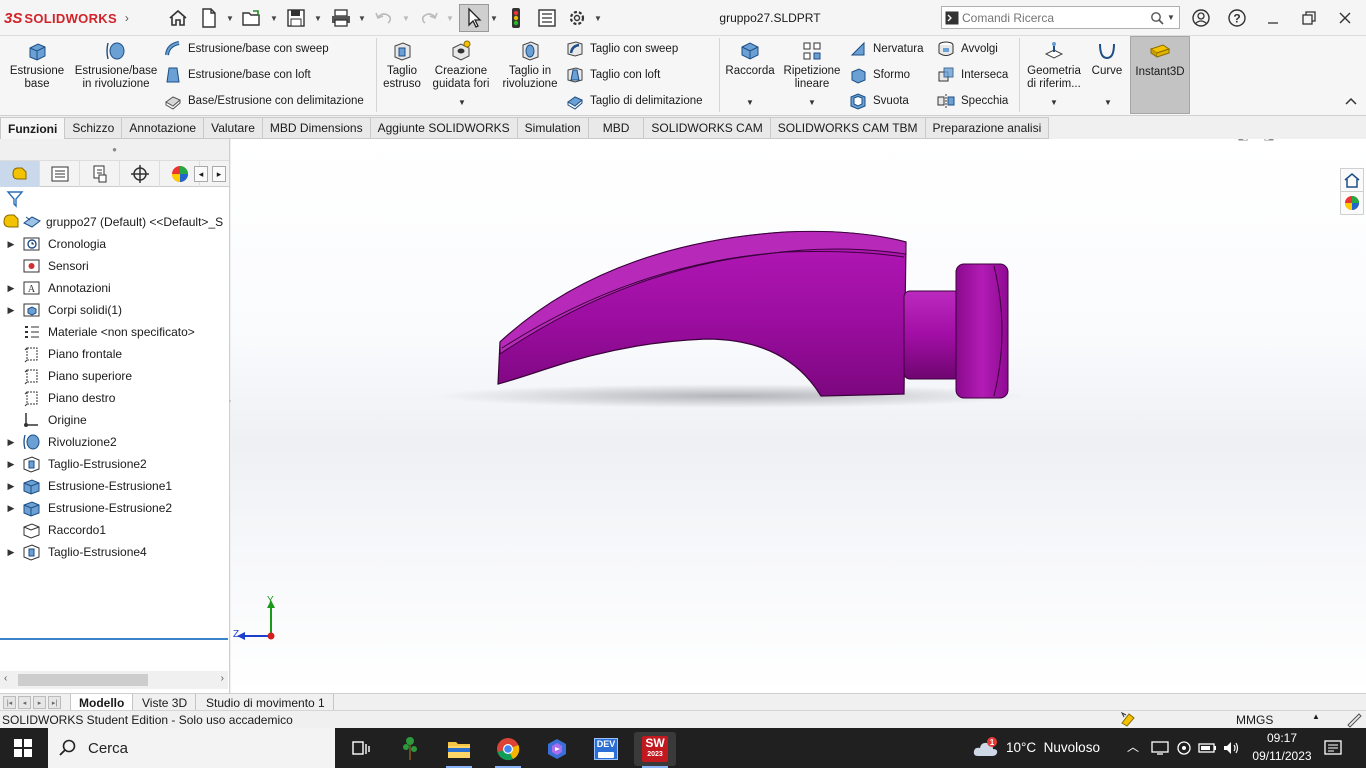 The image size is (1366, 768). I want to click on fillet-button: Raccorda, so click(750, 59).